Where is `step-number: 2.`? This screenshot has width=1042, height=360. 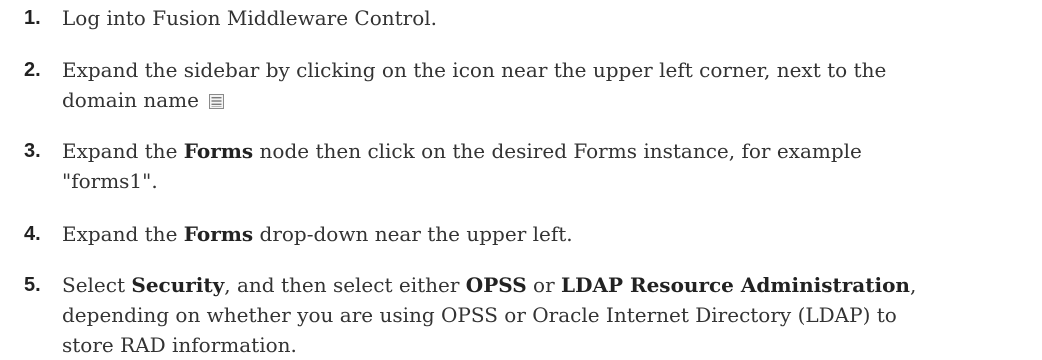
step-number: 2. is located at coordinates (32, 70).